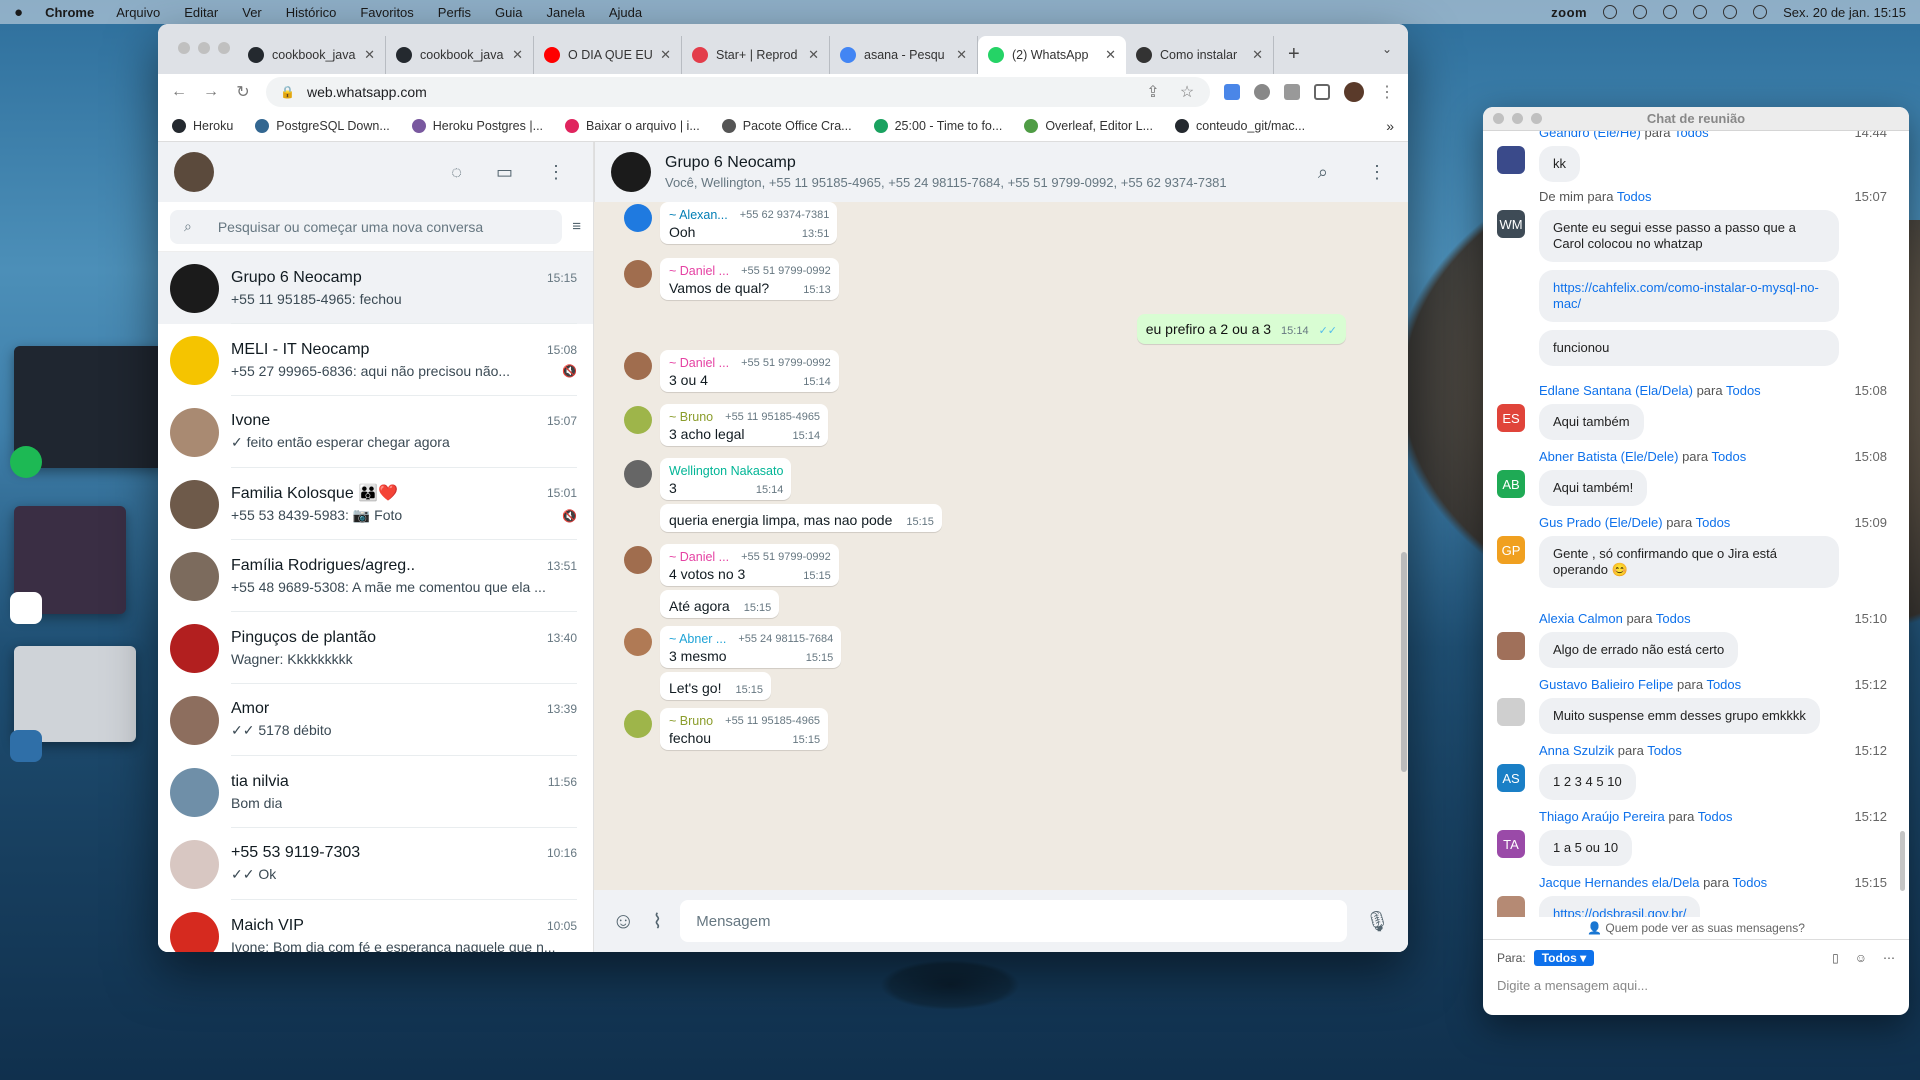 The height and width of the screenshot is (1080, 1920). Describe the element at coordinates (1760, 12) in the screenshot. I see `control-center-icon` at that location.